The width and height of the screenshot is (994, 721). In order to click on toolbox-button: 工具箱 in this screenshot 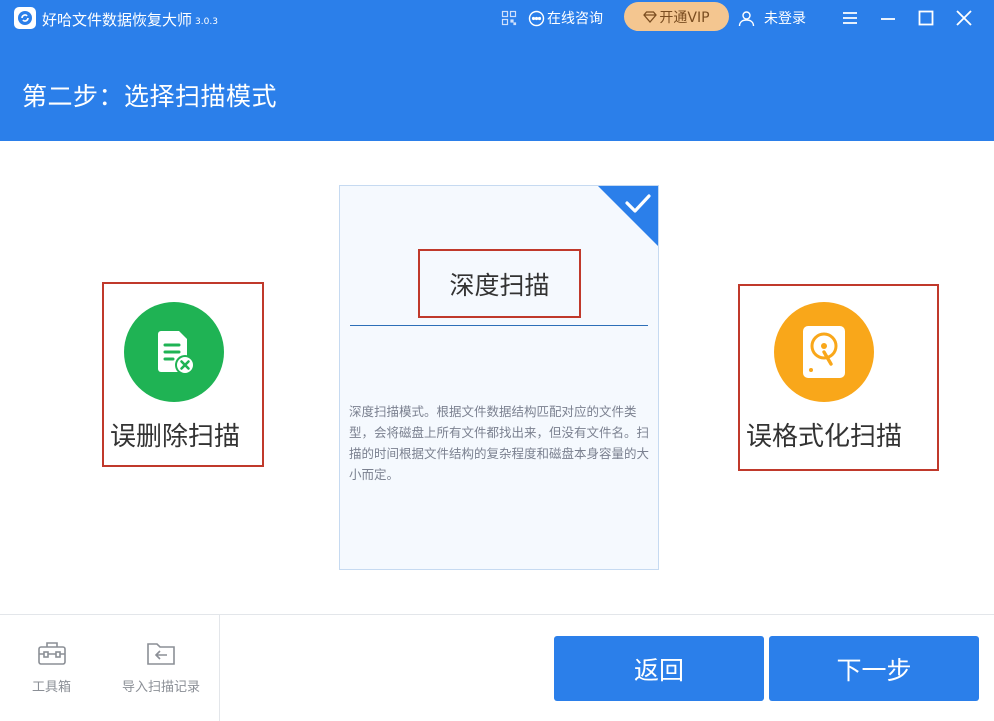, I will do `click(51, 667)`.